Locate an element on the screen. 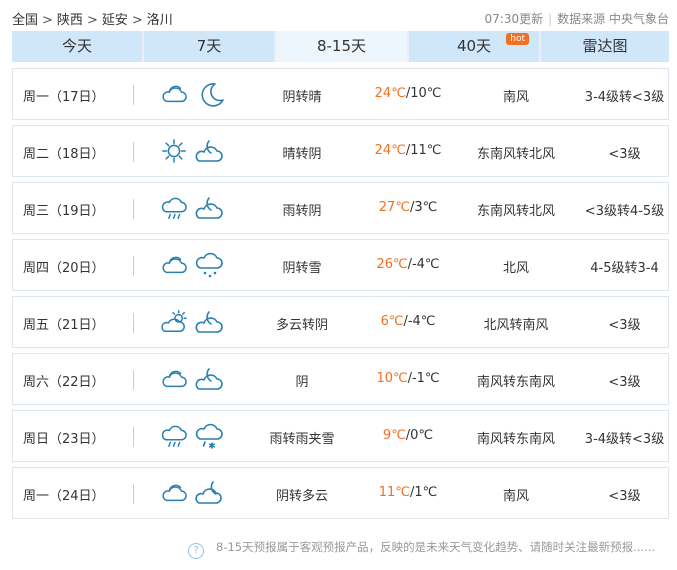 This screenshot has width=677, height=570. forecast-row: 周二（18日） 晴转阴 24℃/11℃ 东南风转北风 <3级 is located at coordinates (340, 151).